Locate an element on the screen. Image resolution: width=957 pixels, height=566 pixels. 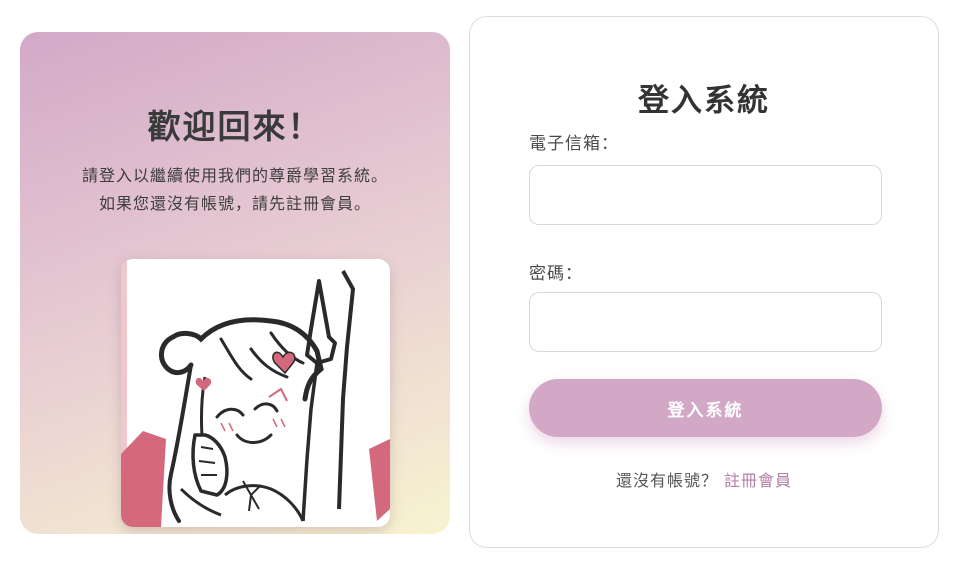
login-button: 登入系統 is located at coordinates (705, 408).